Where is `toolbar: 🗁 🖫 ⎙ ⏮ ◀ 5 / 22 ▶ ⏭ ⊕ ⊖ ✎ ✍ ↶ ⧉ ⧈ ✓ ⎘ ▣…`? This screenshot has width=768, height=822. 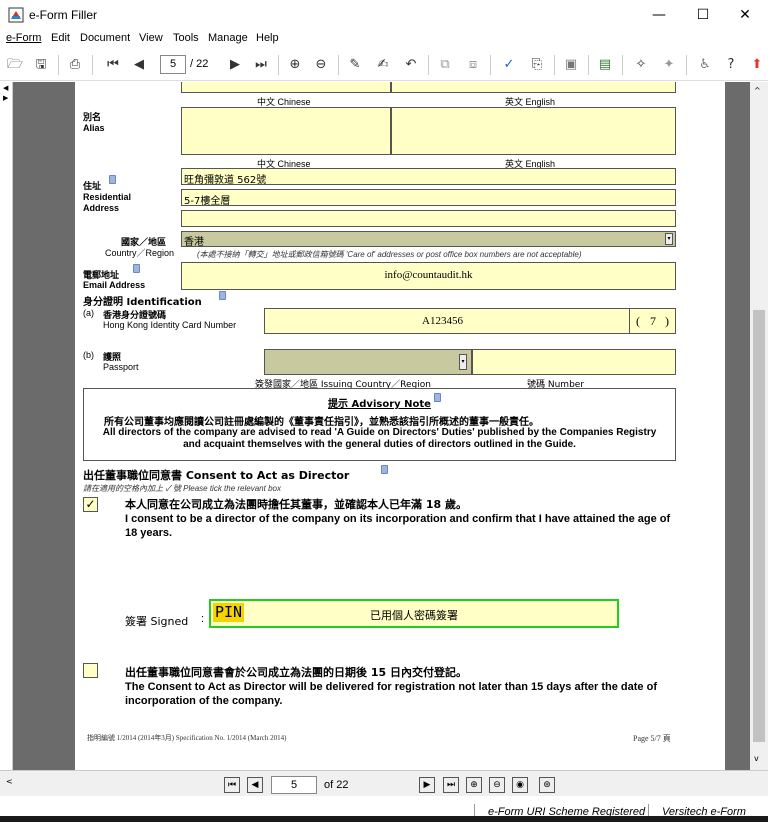 toolbar: 🗁 🖫 ⎙ ⏮ ◀ 5 / 22 ▶ ⏭ ⊕ ⊖ ✎ ✍ ↶ ⧉ ⧈ ✓ ⎘ ▣… is located at coordinates (384, 65).